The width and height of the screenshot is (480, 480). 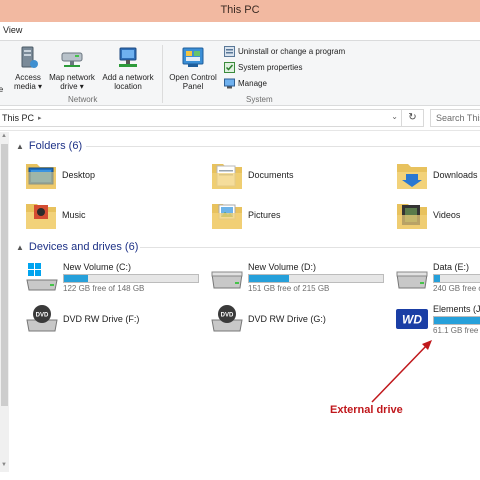 I want to click on navigation-bar: This PC ▸ ⌄ ↻ Search This, so click(x=240, y=118).